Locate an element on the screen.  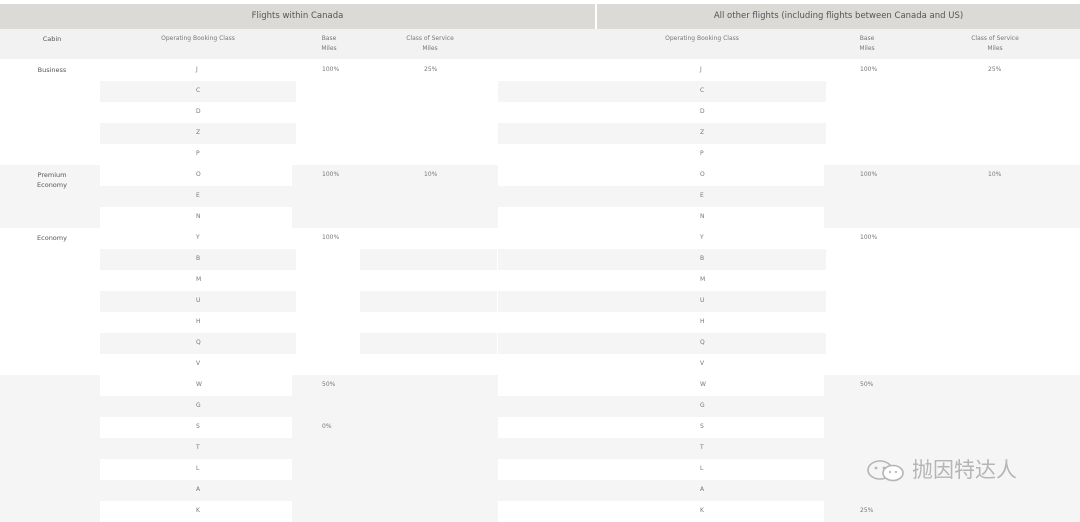
booking-class-canada: Z is located at coordinates (198, 132).